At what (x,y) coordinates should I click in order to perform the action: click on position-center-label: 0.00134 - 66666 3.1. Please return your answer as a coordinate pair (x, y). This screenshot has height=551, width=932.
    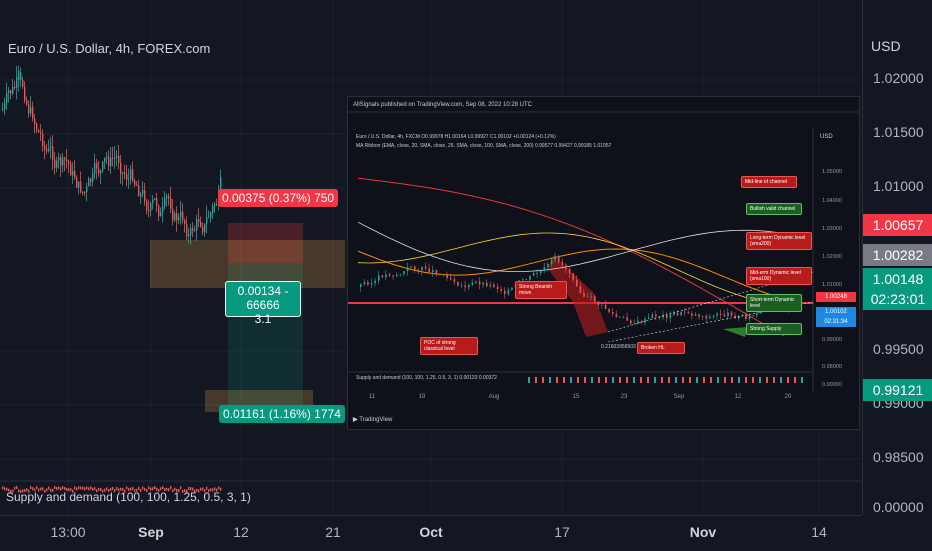
    Looking at the image, I should click on (263, 303).